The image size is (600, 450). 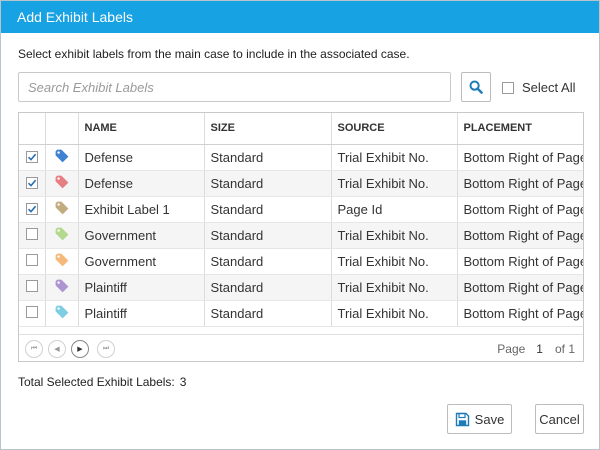 I want to click on cancel-button: Cancel, so click(x=559, y=419).